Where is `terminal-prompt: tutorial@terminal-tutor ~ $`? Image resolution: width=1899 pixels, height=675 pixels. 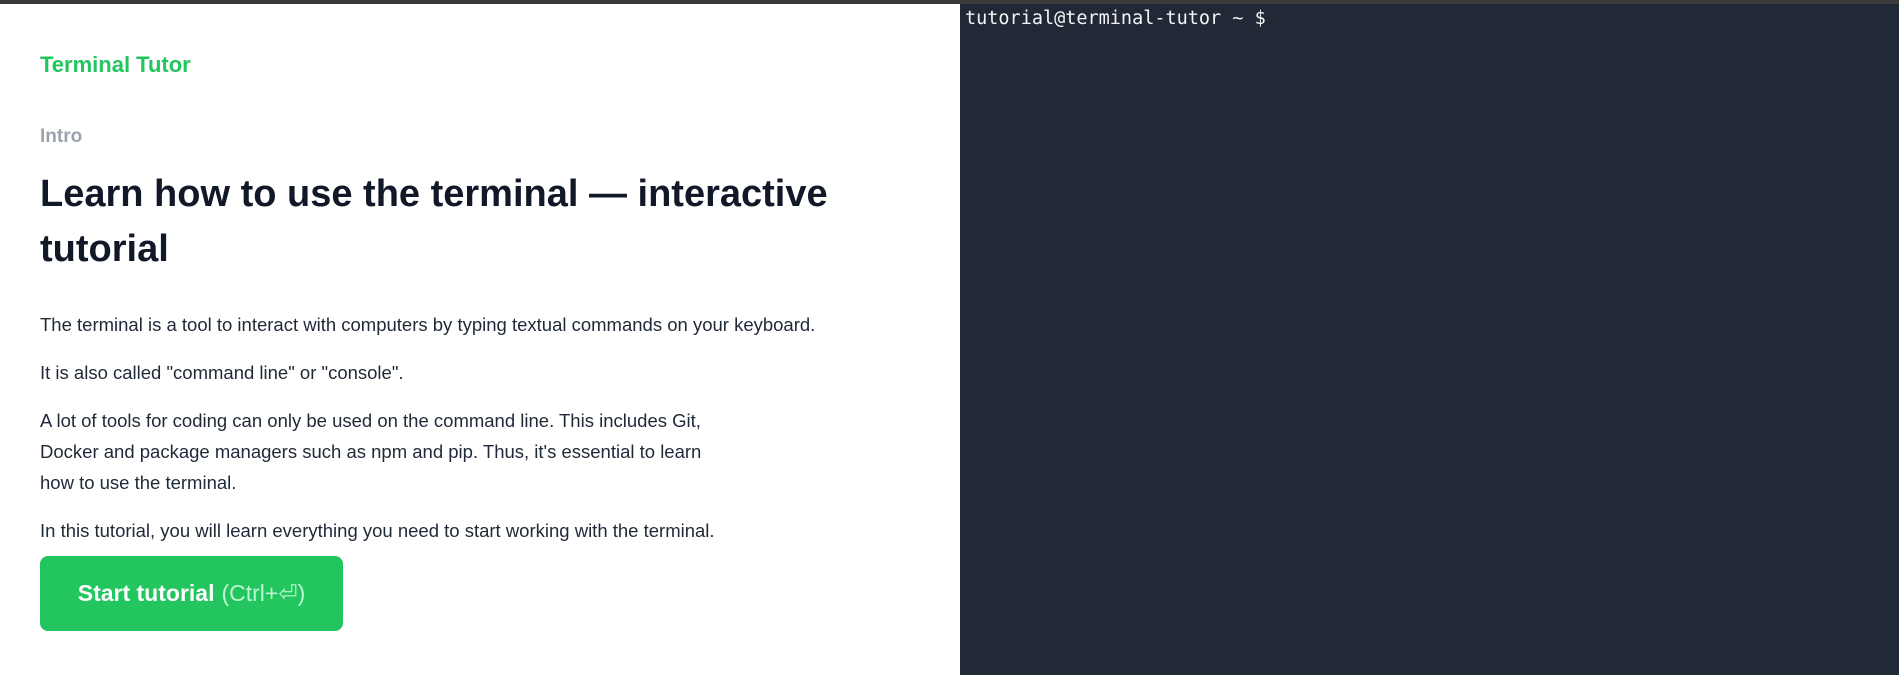
terminal-prompt: tutorial@terminal-tutor ~ $ is located at coordinates (1115, 18).